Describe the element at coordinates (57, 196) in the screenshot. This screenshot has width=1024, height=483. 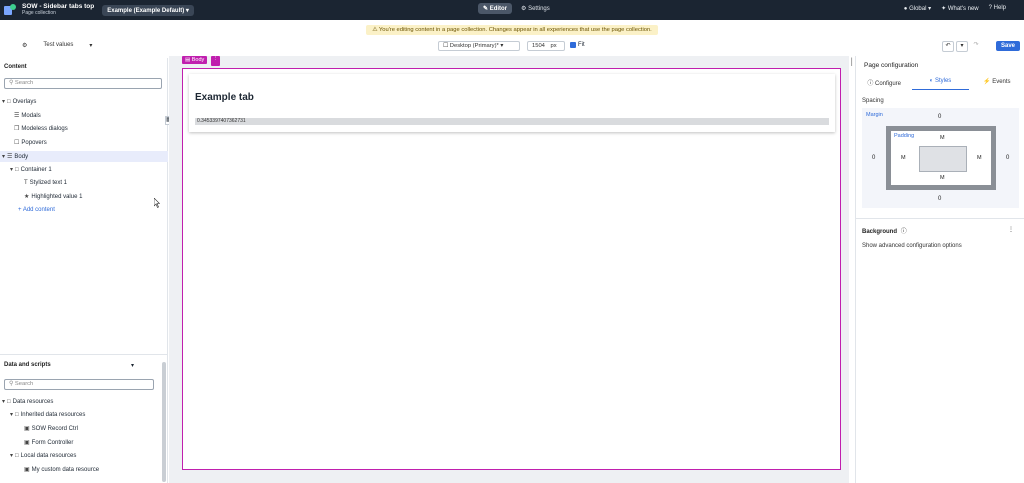
I see `tree-label: Highlighted value 1` at that location.